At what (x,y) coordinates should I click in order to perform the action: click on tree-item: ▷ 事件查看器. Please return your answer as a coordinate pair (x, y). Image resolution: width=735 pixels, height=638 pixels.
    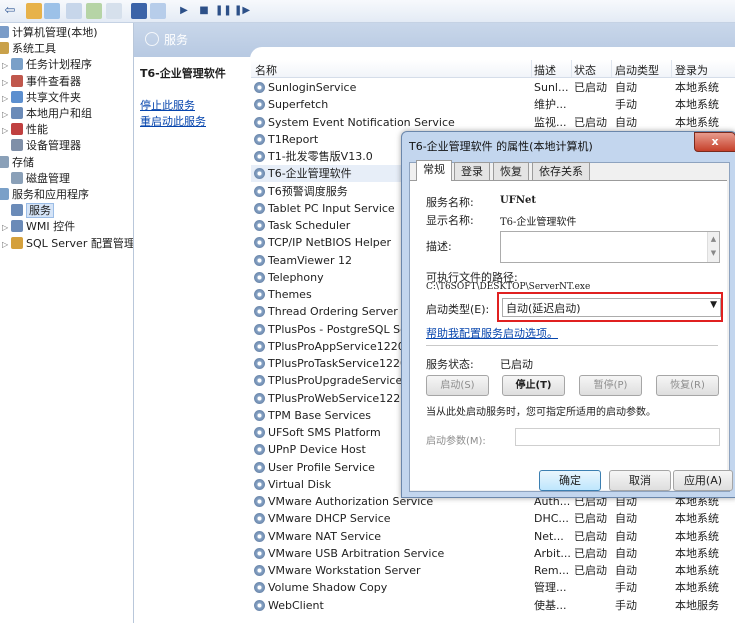
    Looking at the image, I should click on (41, 82).